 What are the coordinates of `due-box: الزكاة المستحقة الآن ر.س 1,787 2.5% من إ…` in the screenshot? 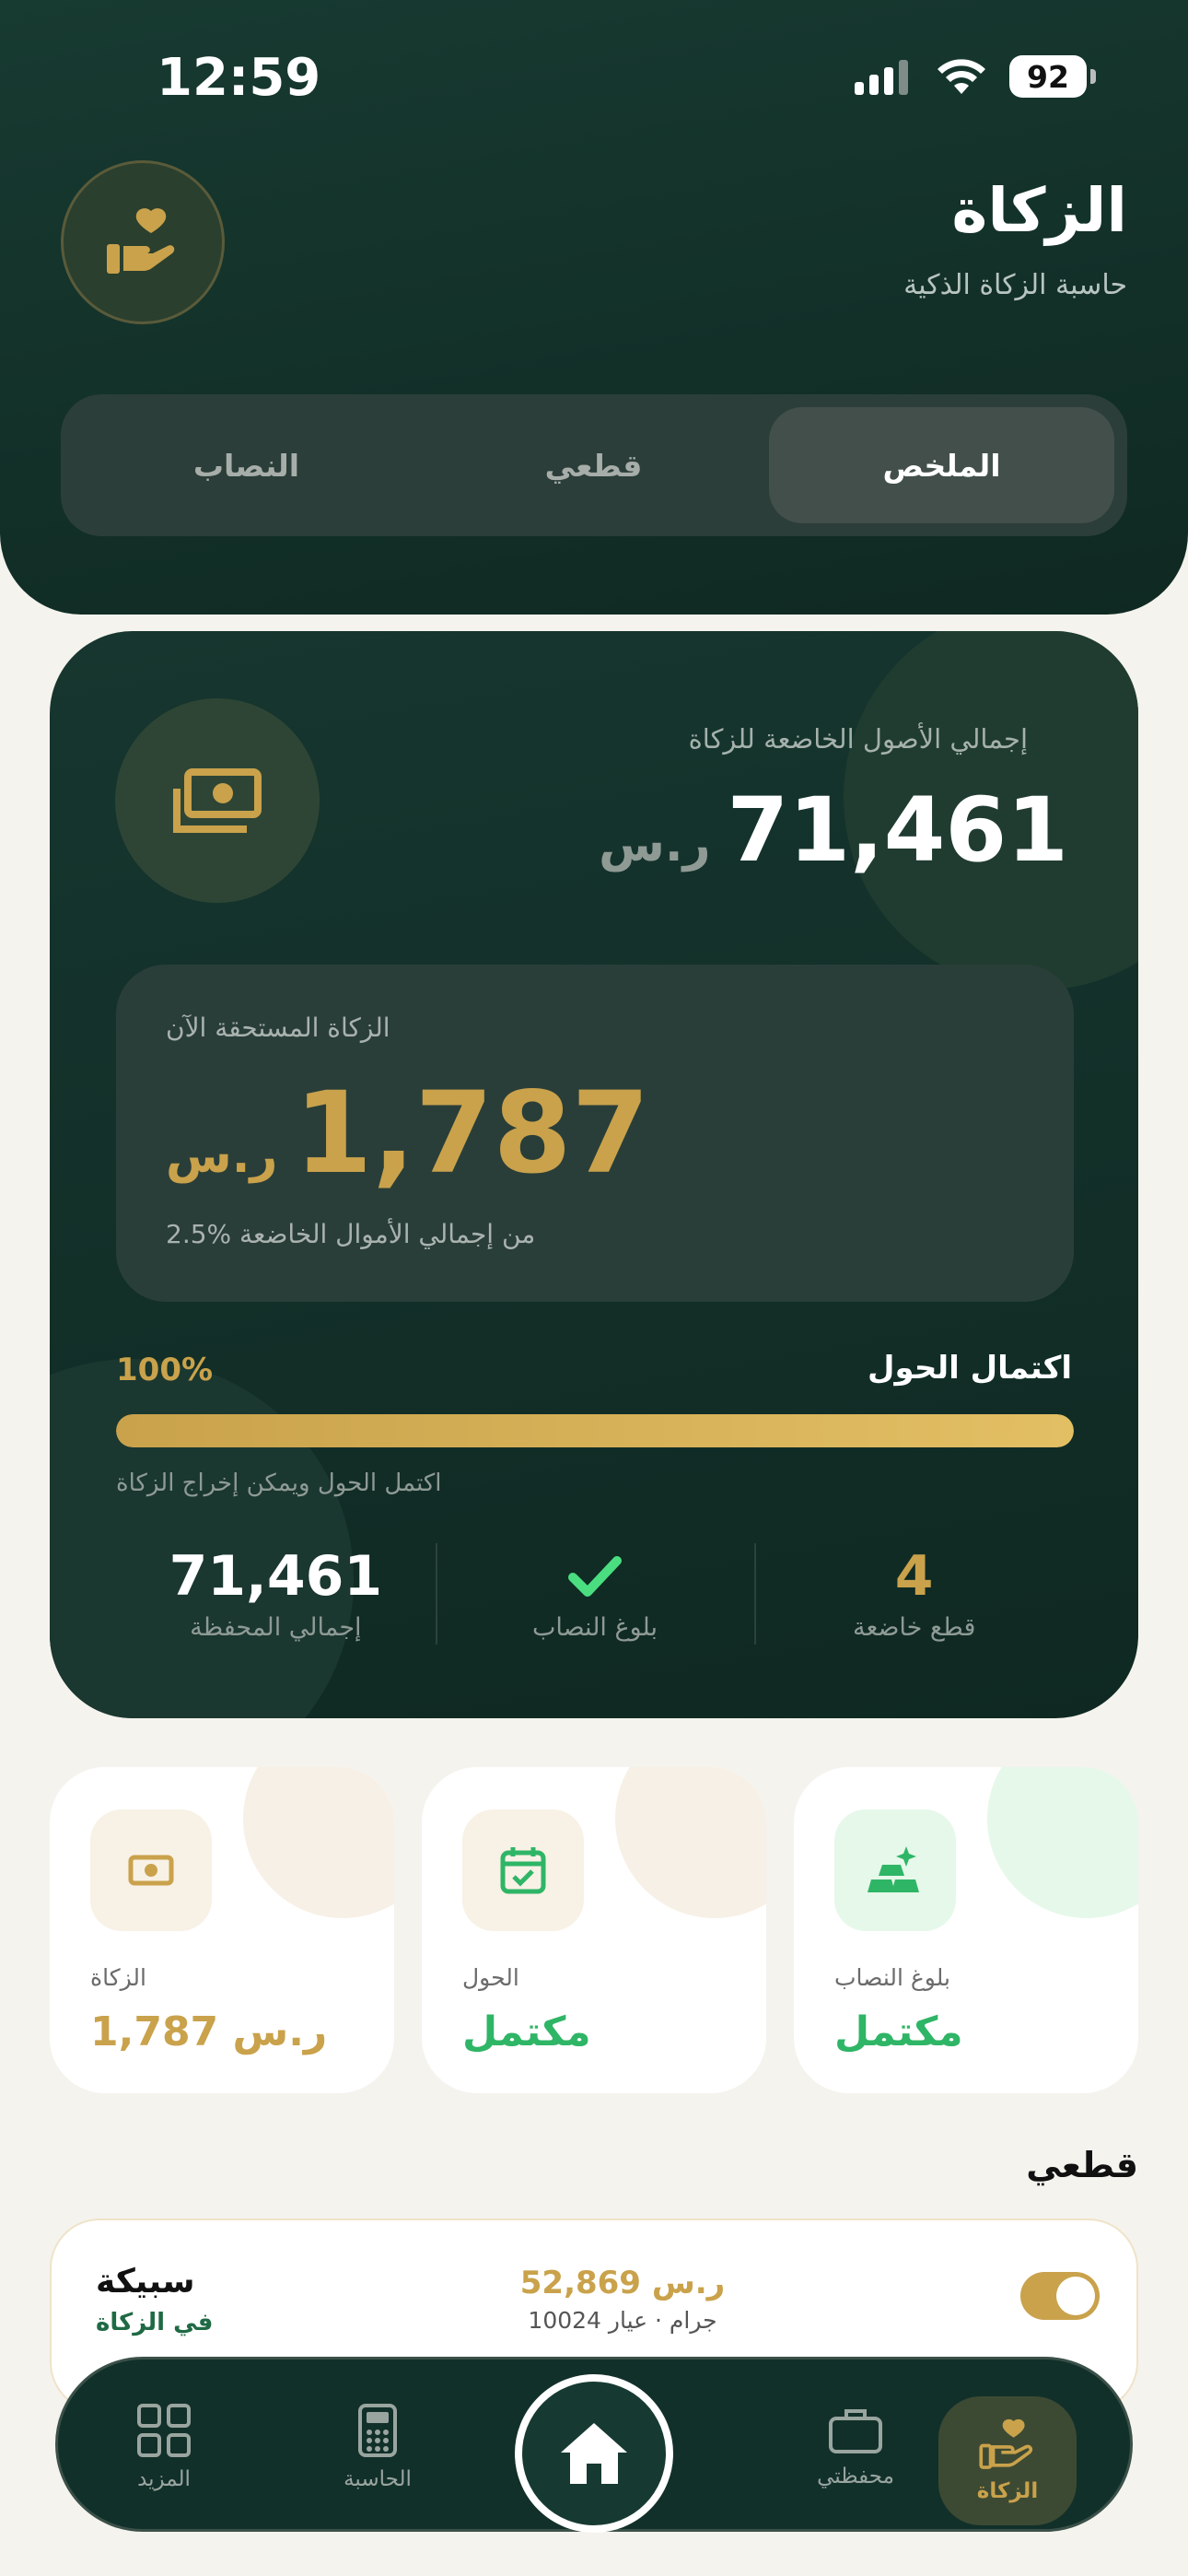 It's located at (595, 1133).